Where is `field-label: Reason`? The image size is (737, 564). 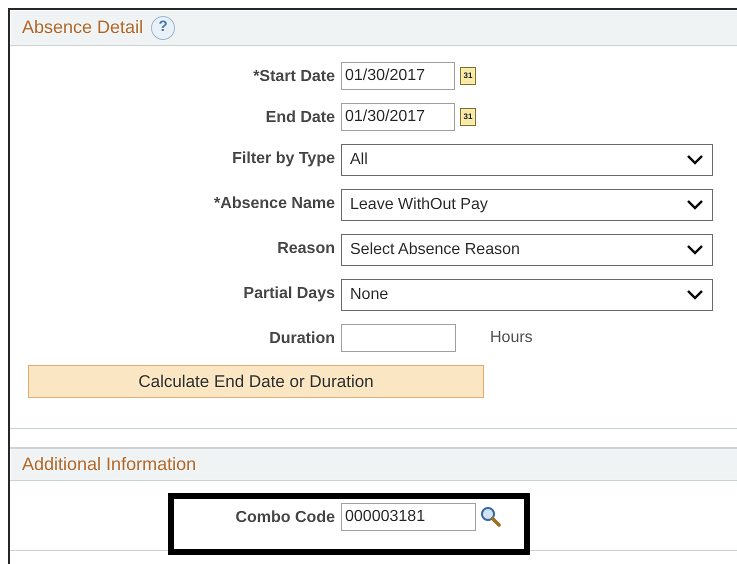 field-label: Reason is located at coordinates (305, 249).